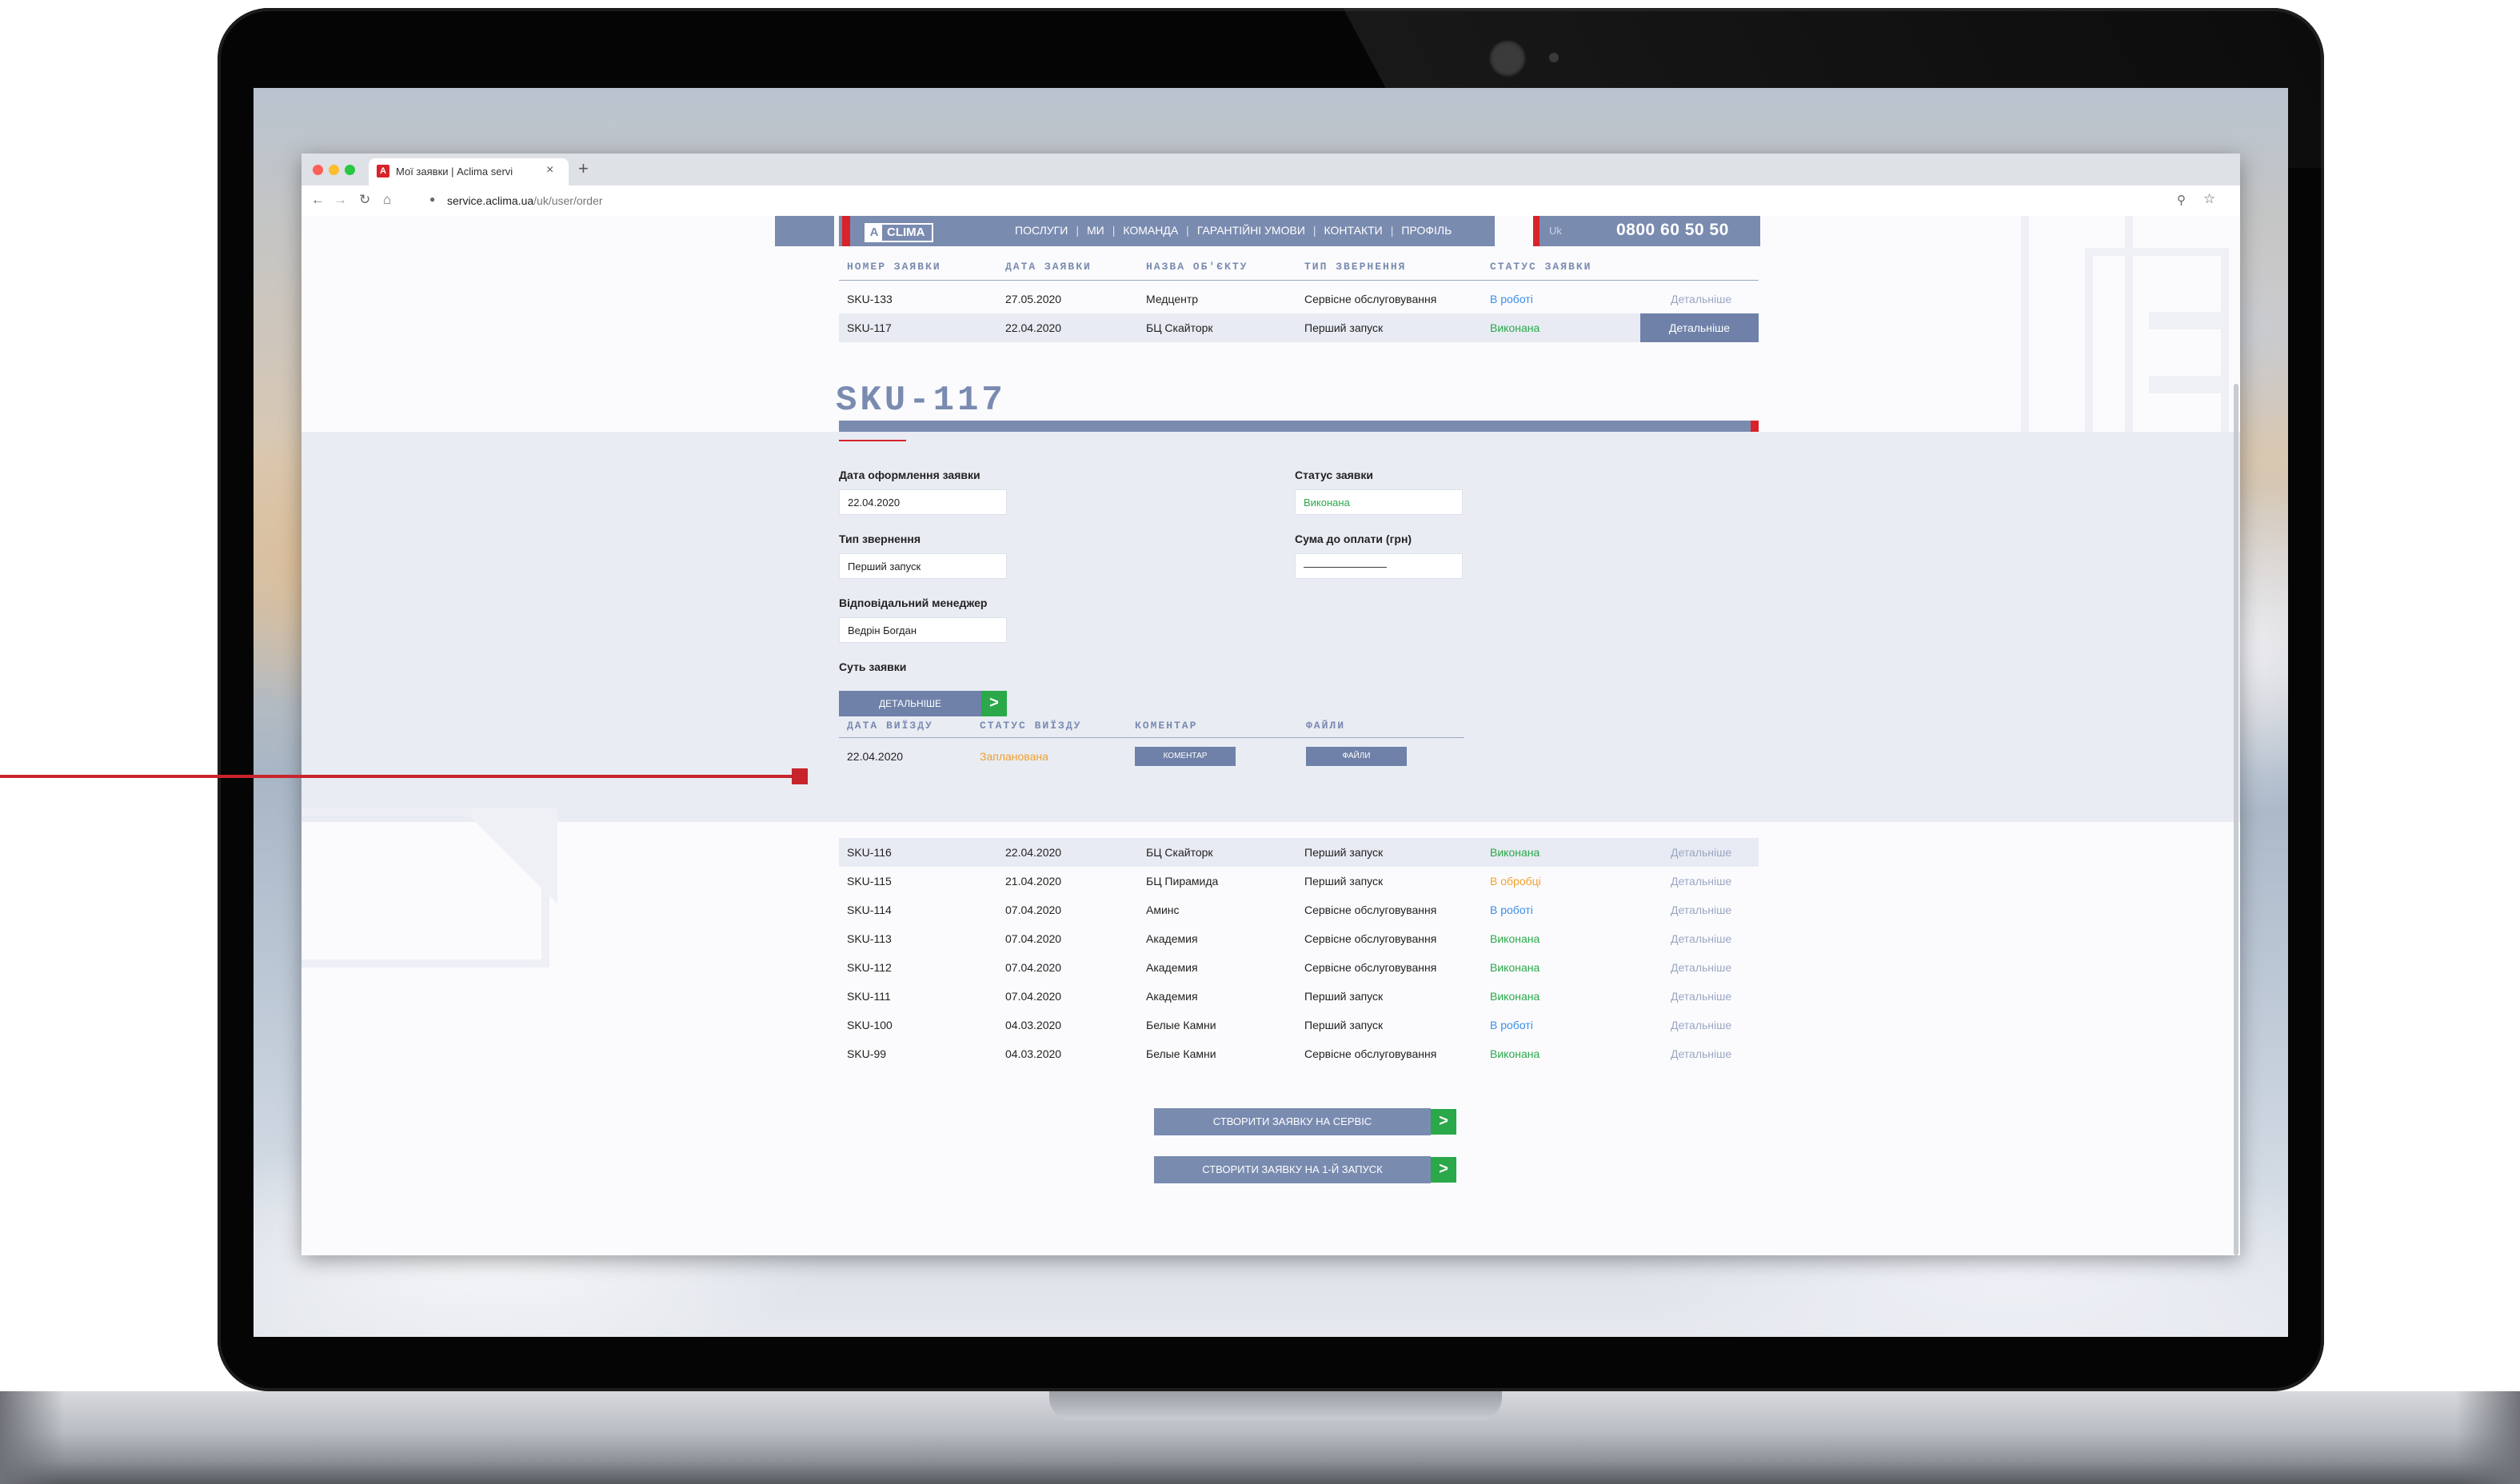 The image size is (2520, 1484). Describe the element at coordinates (1041, 230) in the screenshot. I see `nav-item-services: ПОСЛУГИ` at that location.